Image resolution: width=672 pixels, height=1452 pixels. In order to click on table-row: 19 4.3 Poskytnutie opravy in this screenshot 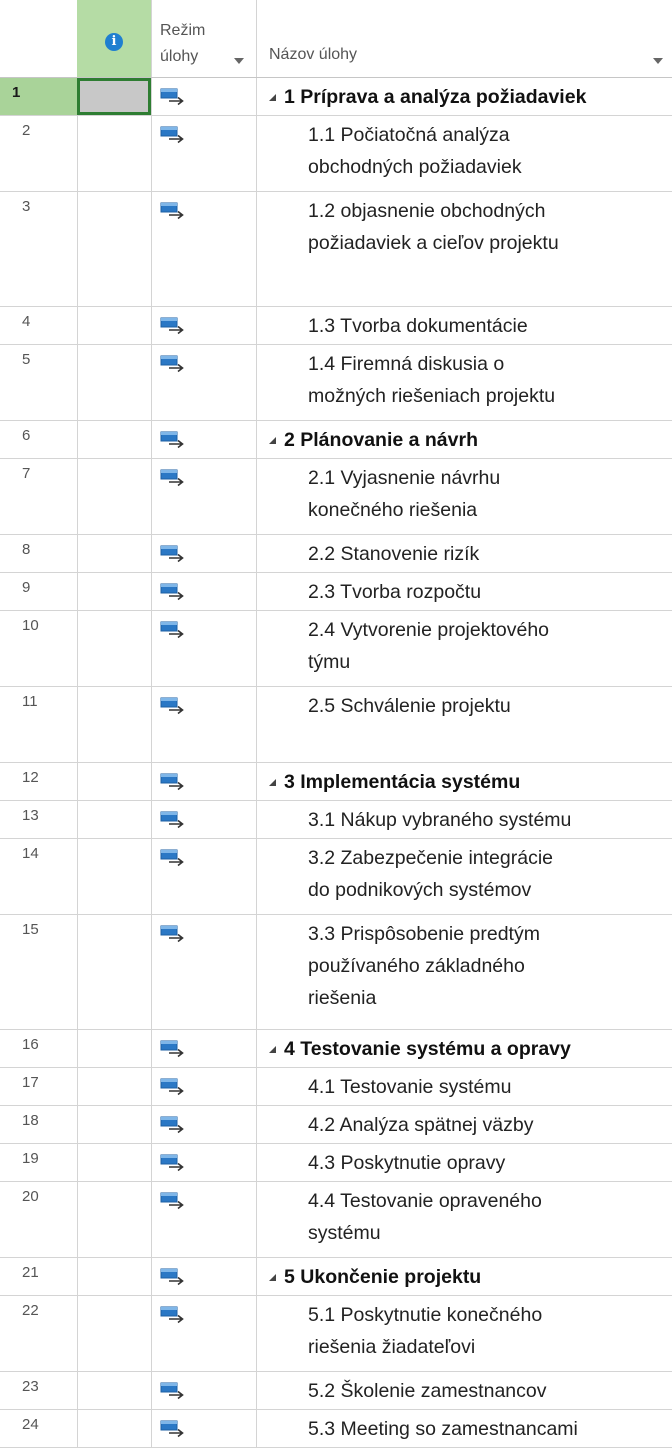, I will do `click(336, 1163)`.